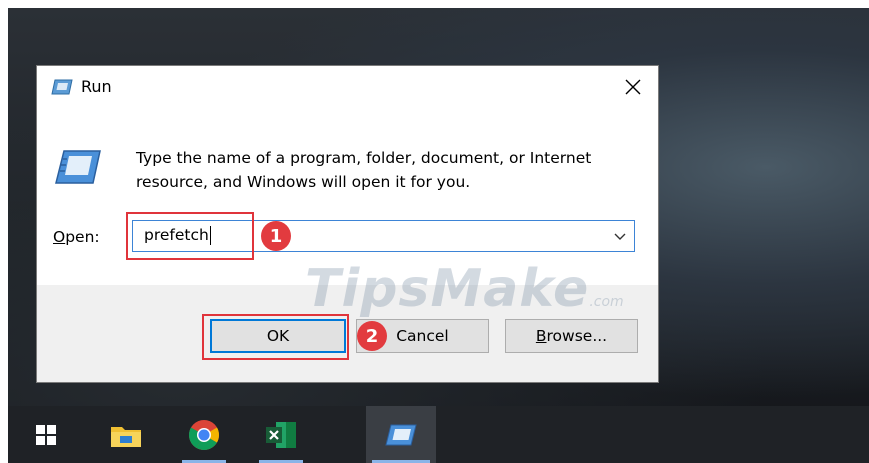 This screenshot has height=463, width=869. I want to click on taskbar-file-explorer, so click(126, 434).